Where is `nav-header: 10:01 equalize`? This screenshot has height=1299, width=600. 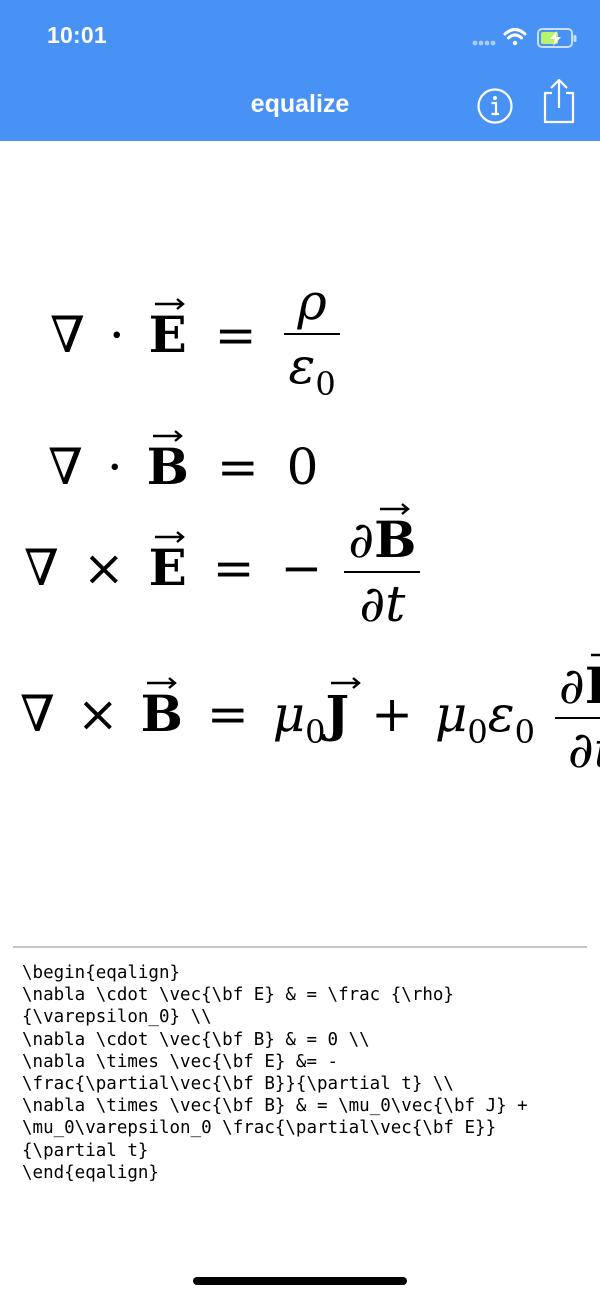 nav-header: 10:01 equalize is located at coordinates (300, 70).